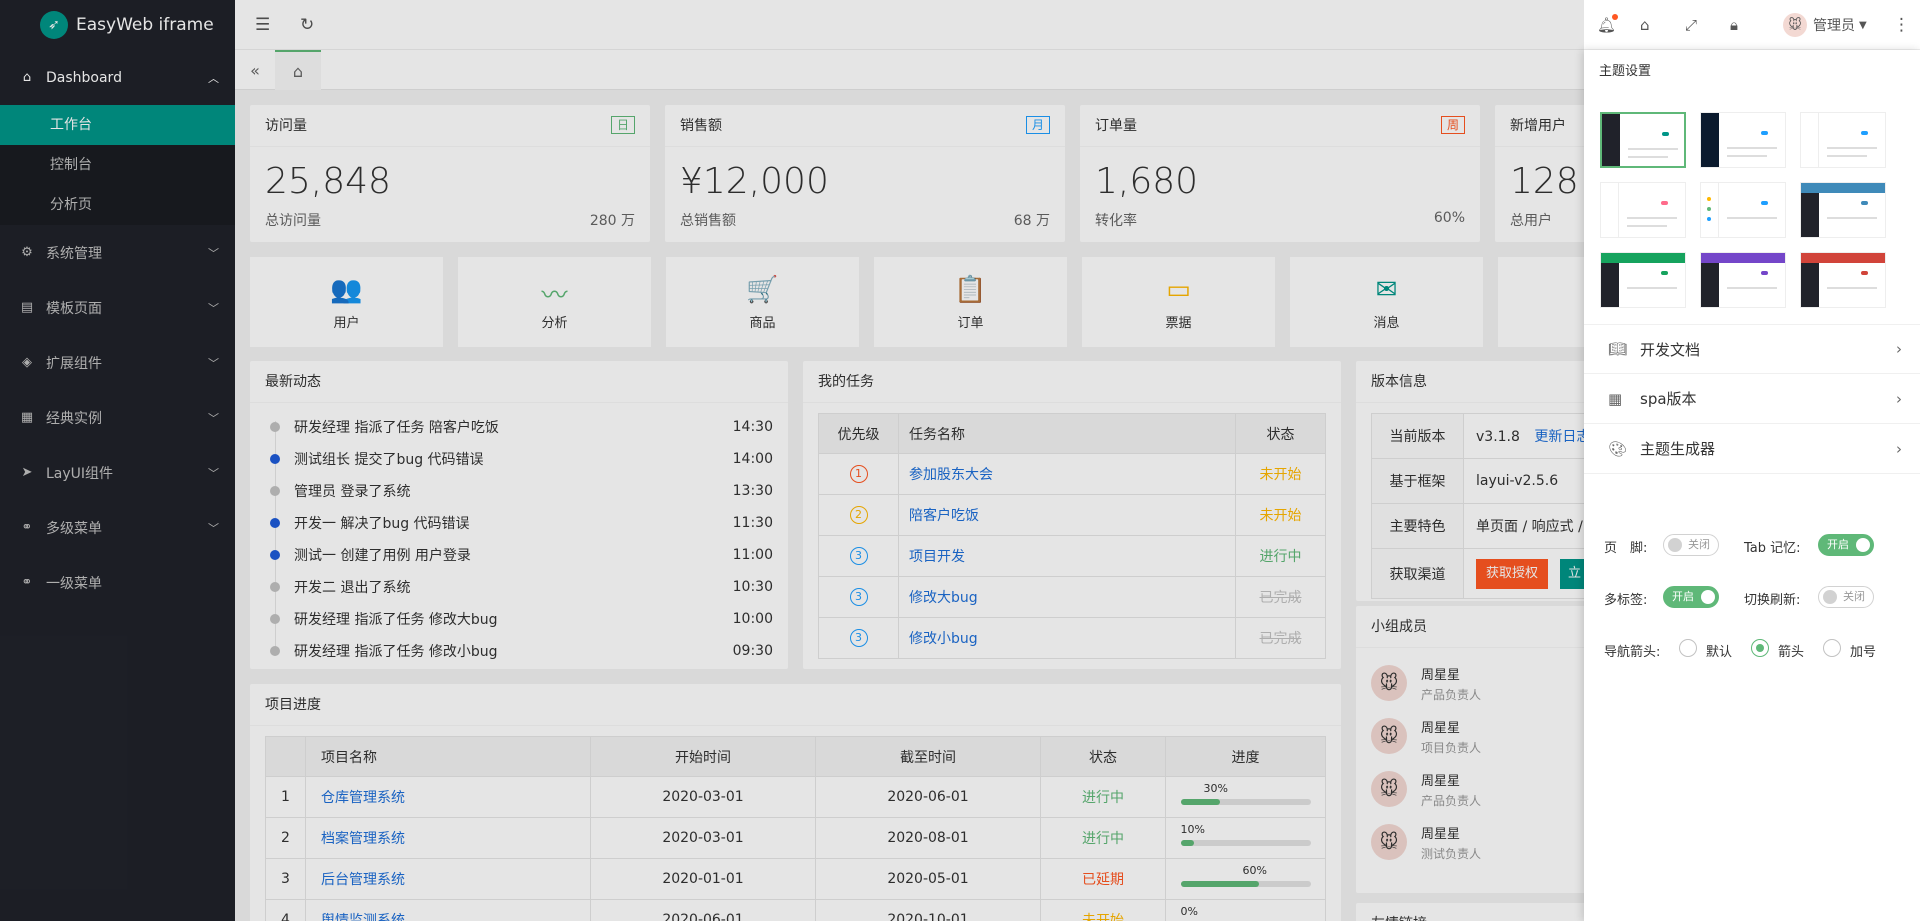  I want to click on multi-tab-label: 多标签:, so click(1626, 600).